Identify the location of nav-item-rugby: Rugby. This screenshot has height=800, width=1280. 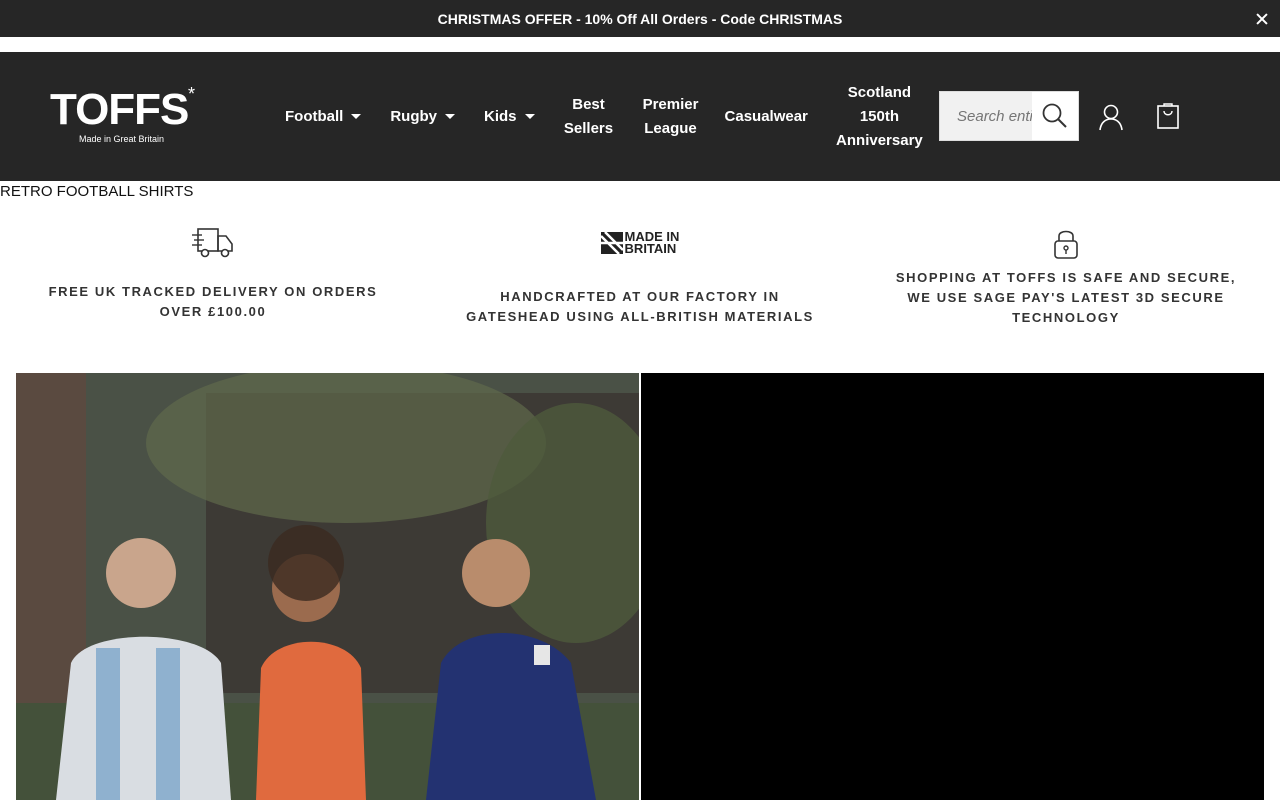
(420, 117).